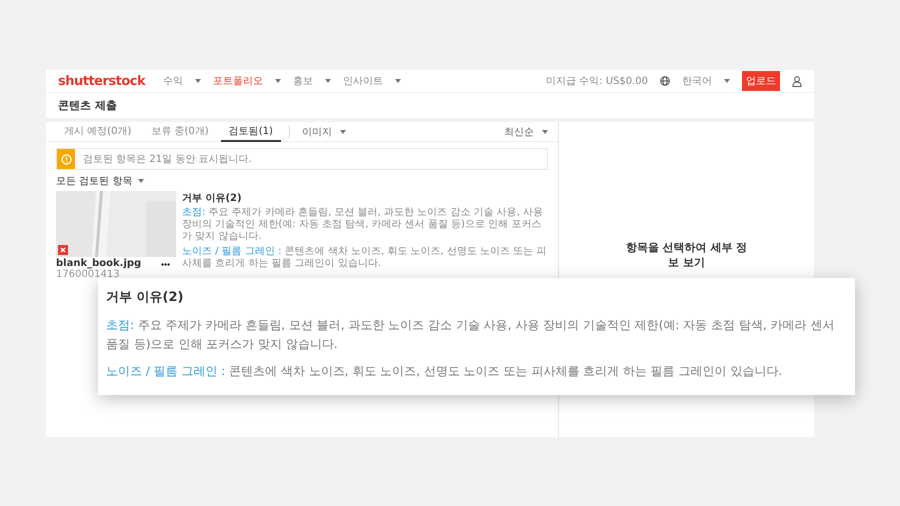  Describe the element at coordinates (238, 81) in the screenshot. I see `nav-item: 포트폴리오` at that location.